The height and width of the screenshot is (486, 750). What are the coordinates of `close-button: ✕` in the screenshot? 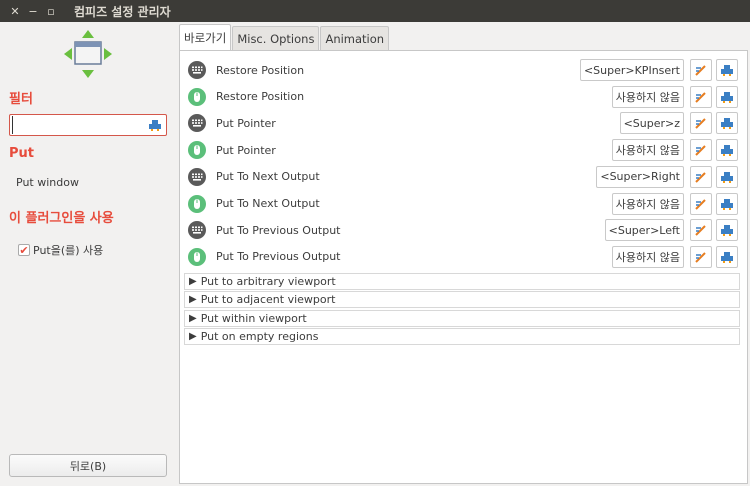 It's located at (15, 11).